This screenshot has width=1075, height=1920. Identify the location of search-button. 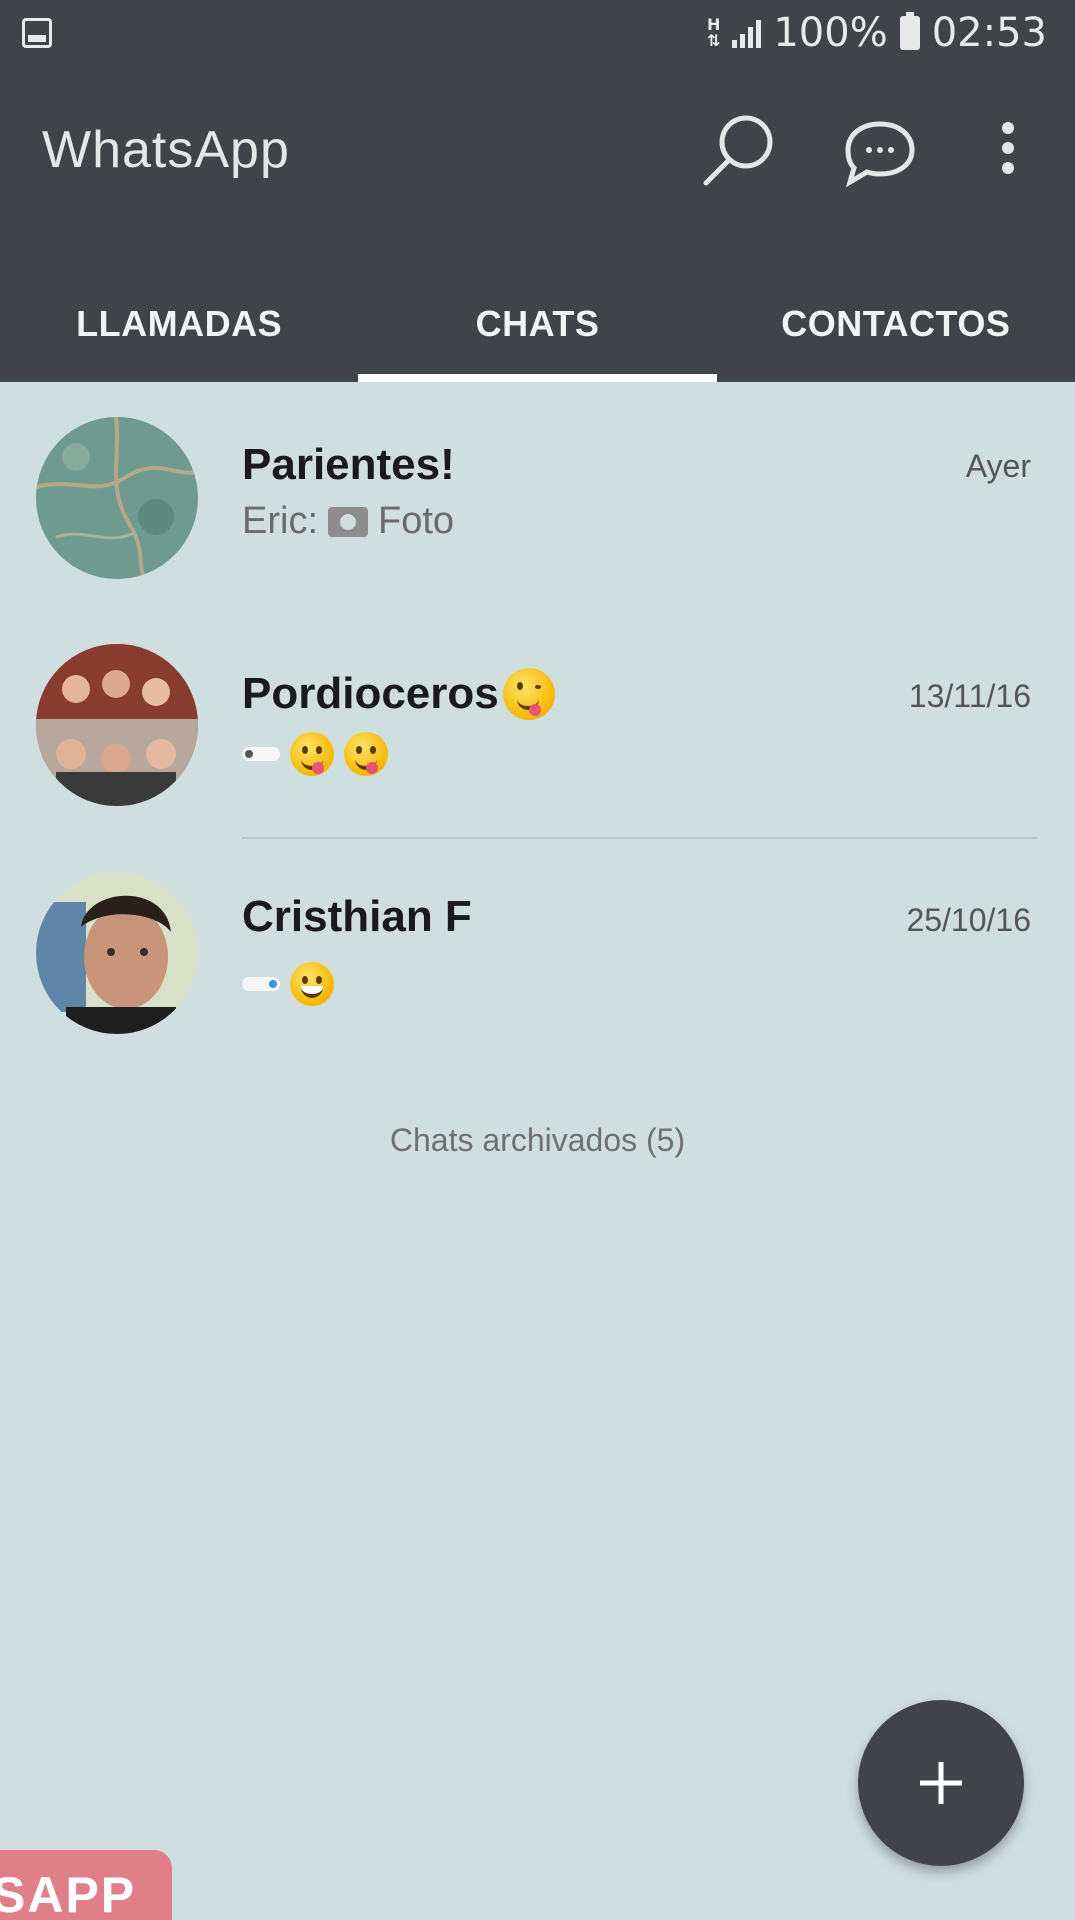
(740, 150).